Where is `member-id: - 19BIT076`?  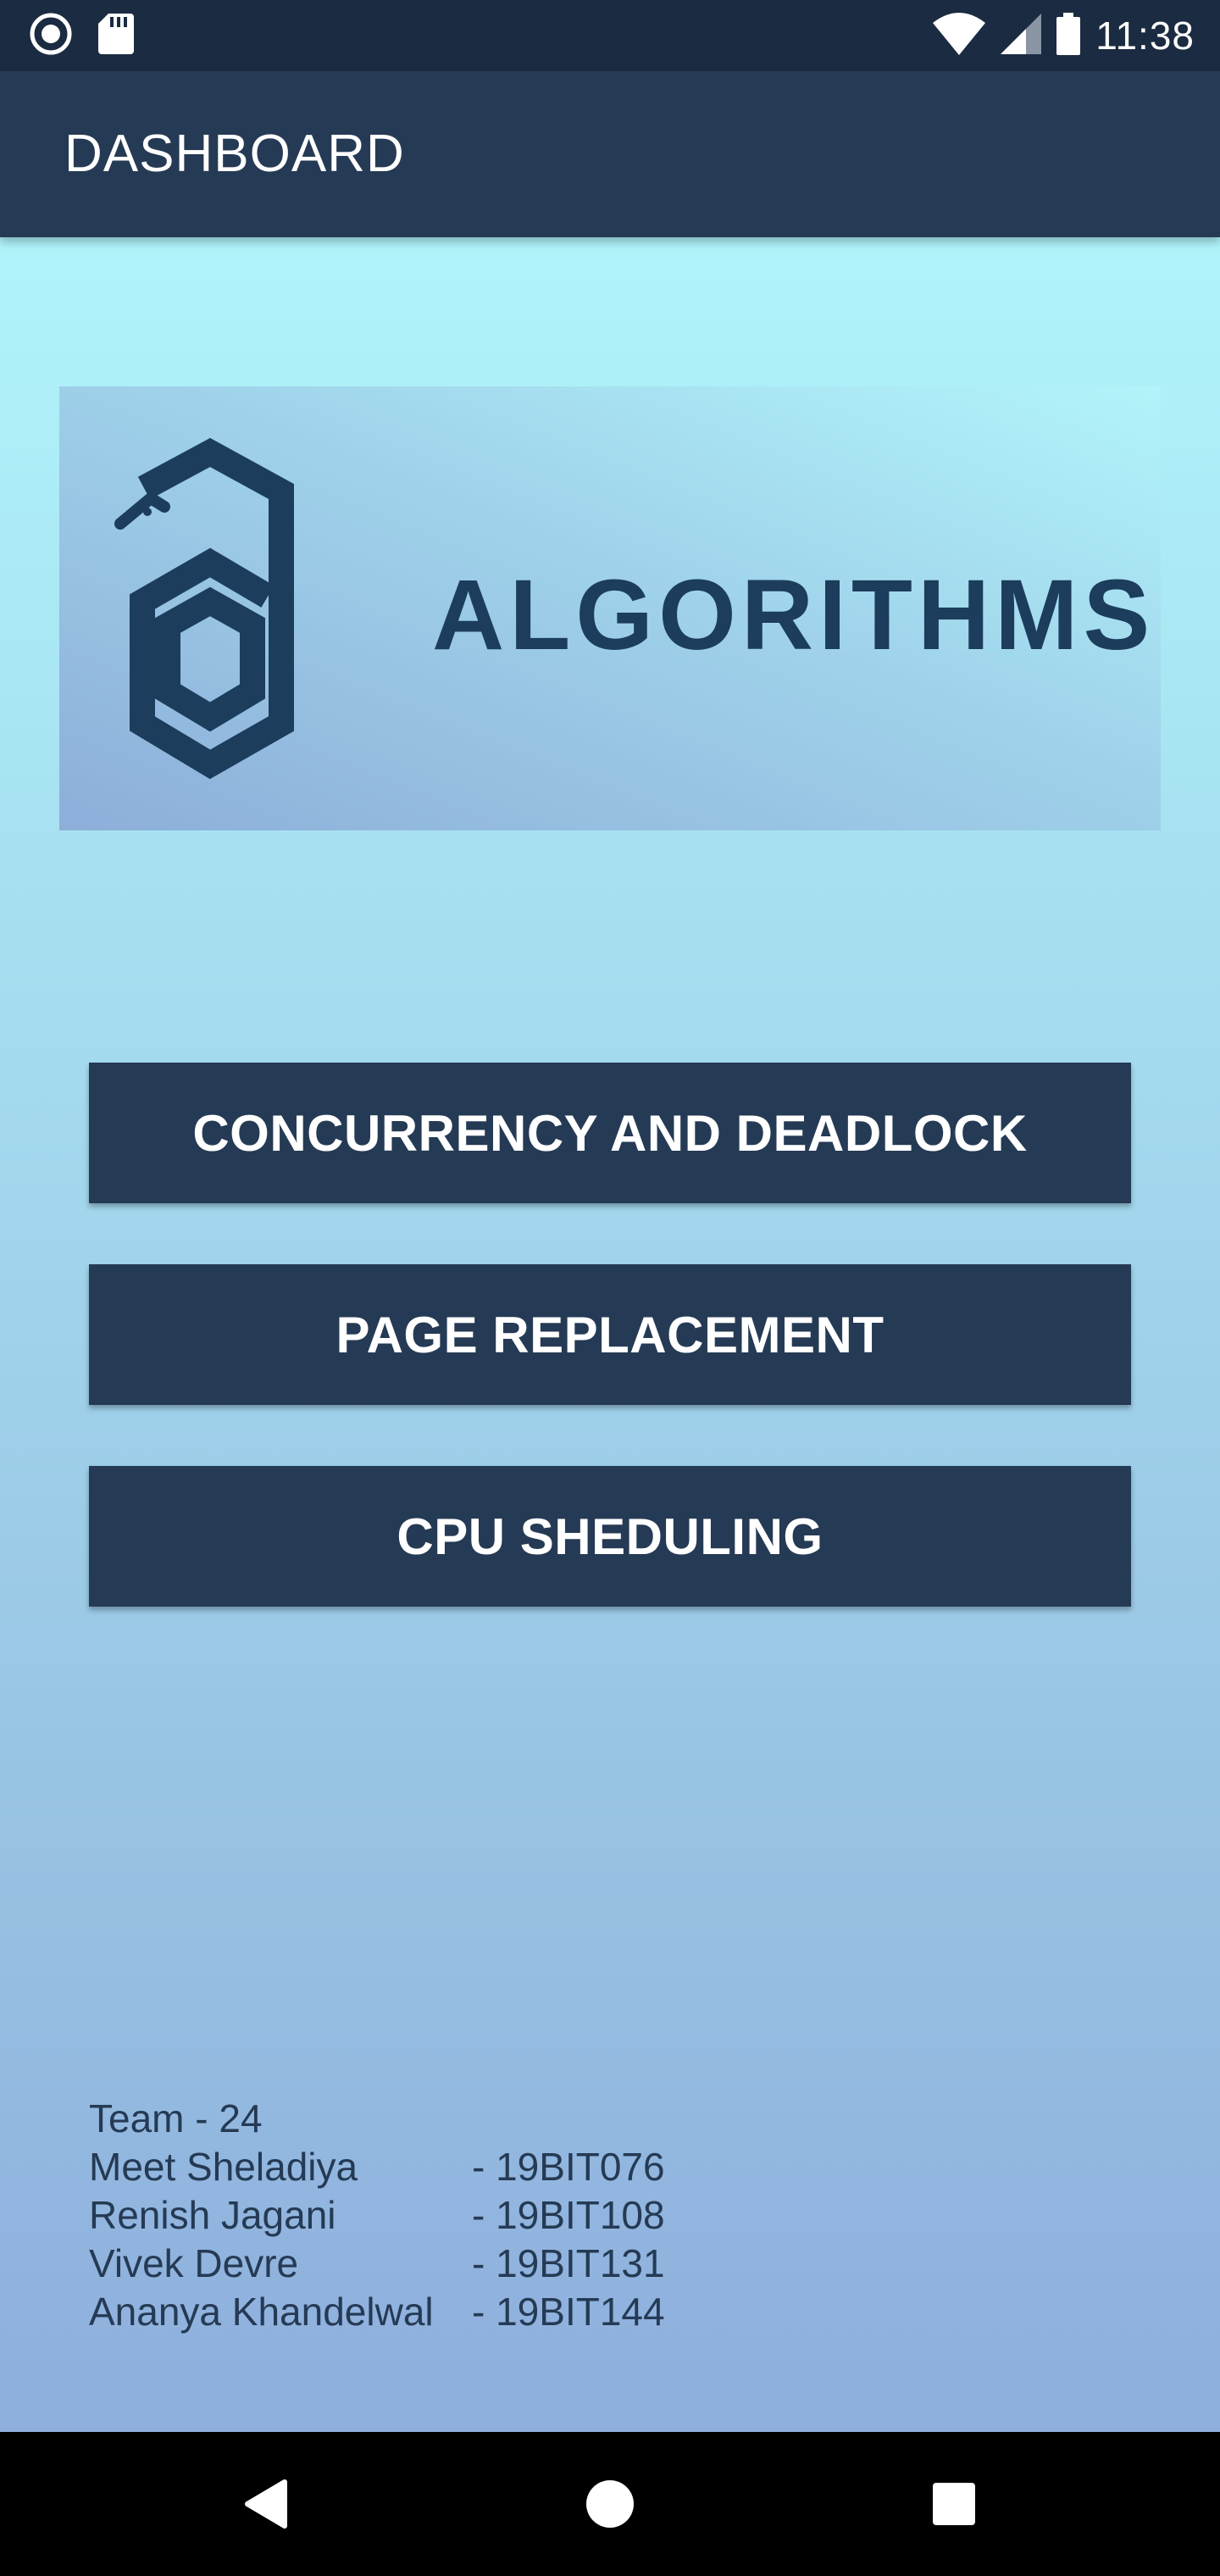
member-id: - 19BIT076 is located at coordinates (568, 2167).